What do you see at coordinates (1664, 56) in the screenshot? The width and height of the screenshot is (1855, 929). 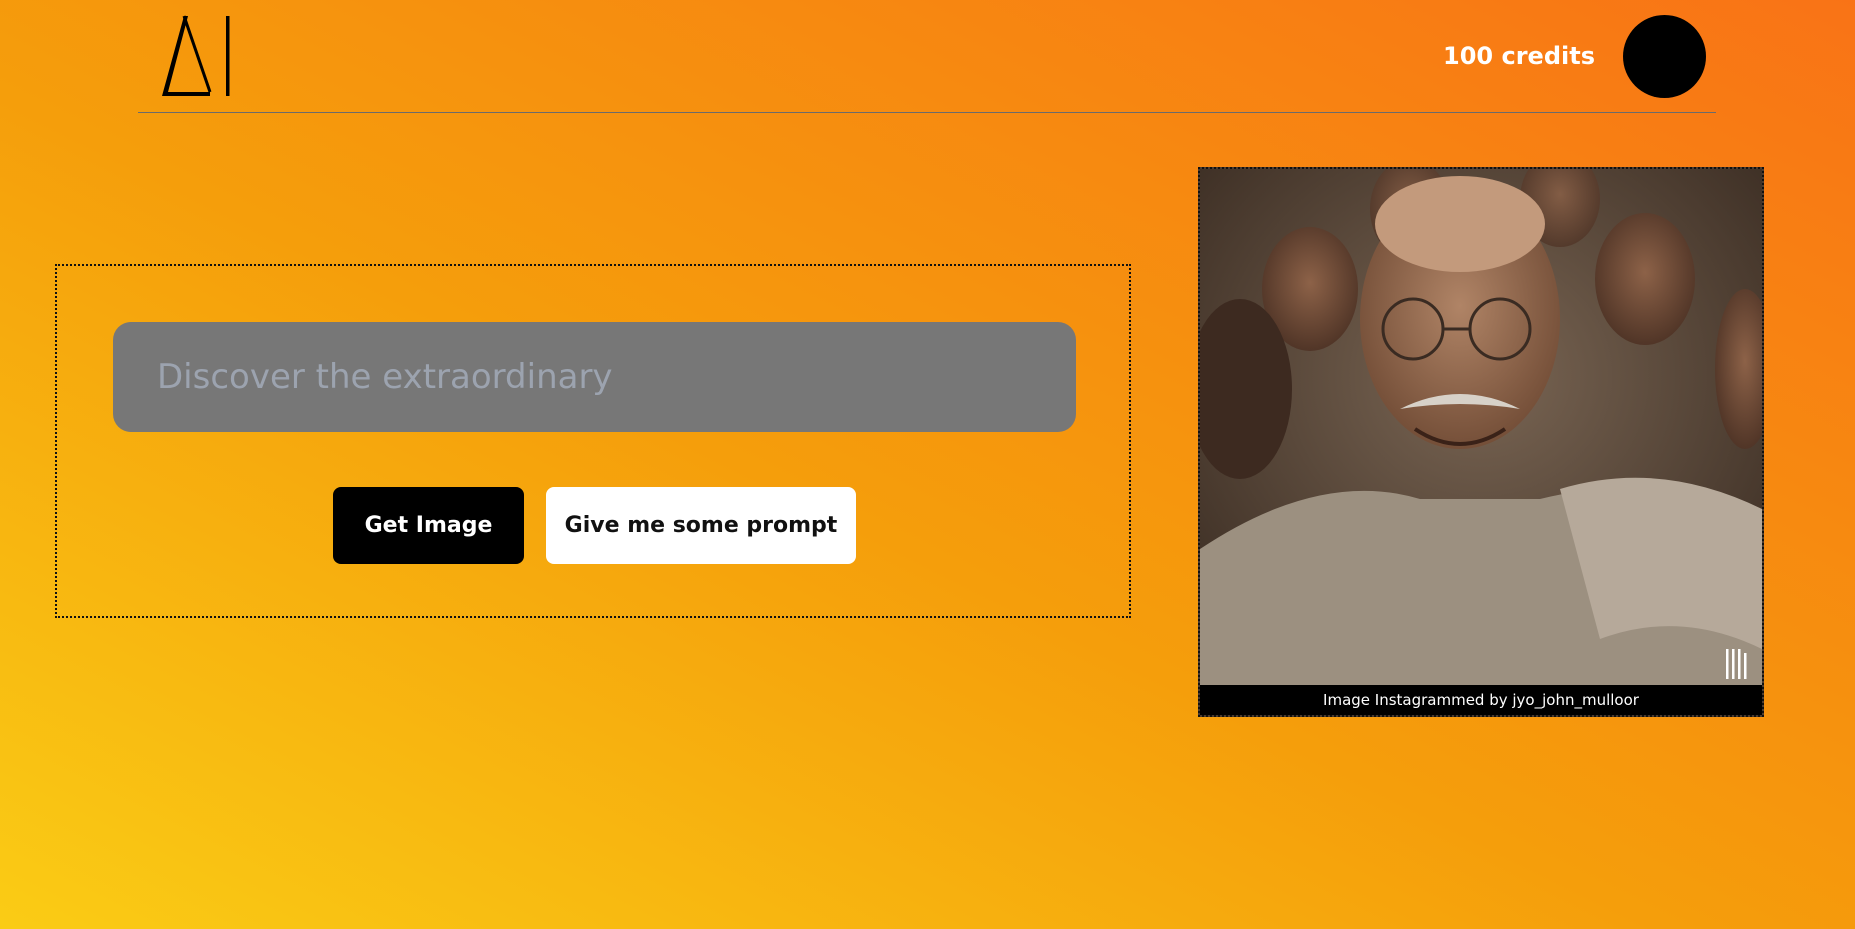 I see `user-avatar` at bounding box center [1664, 56].